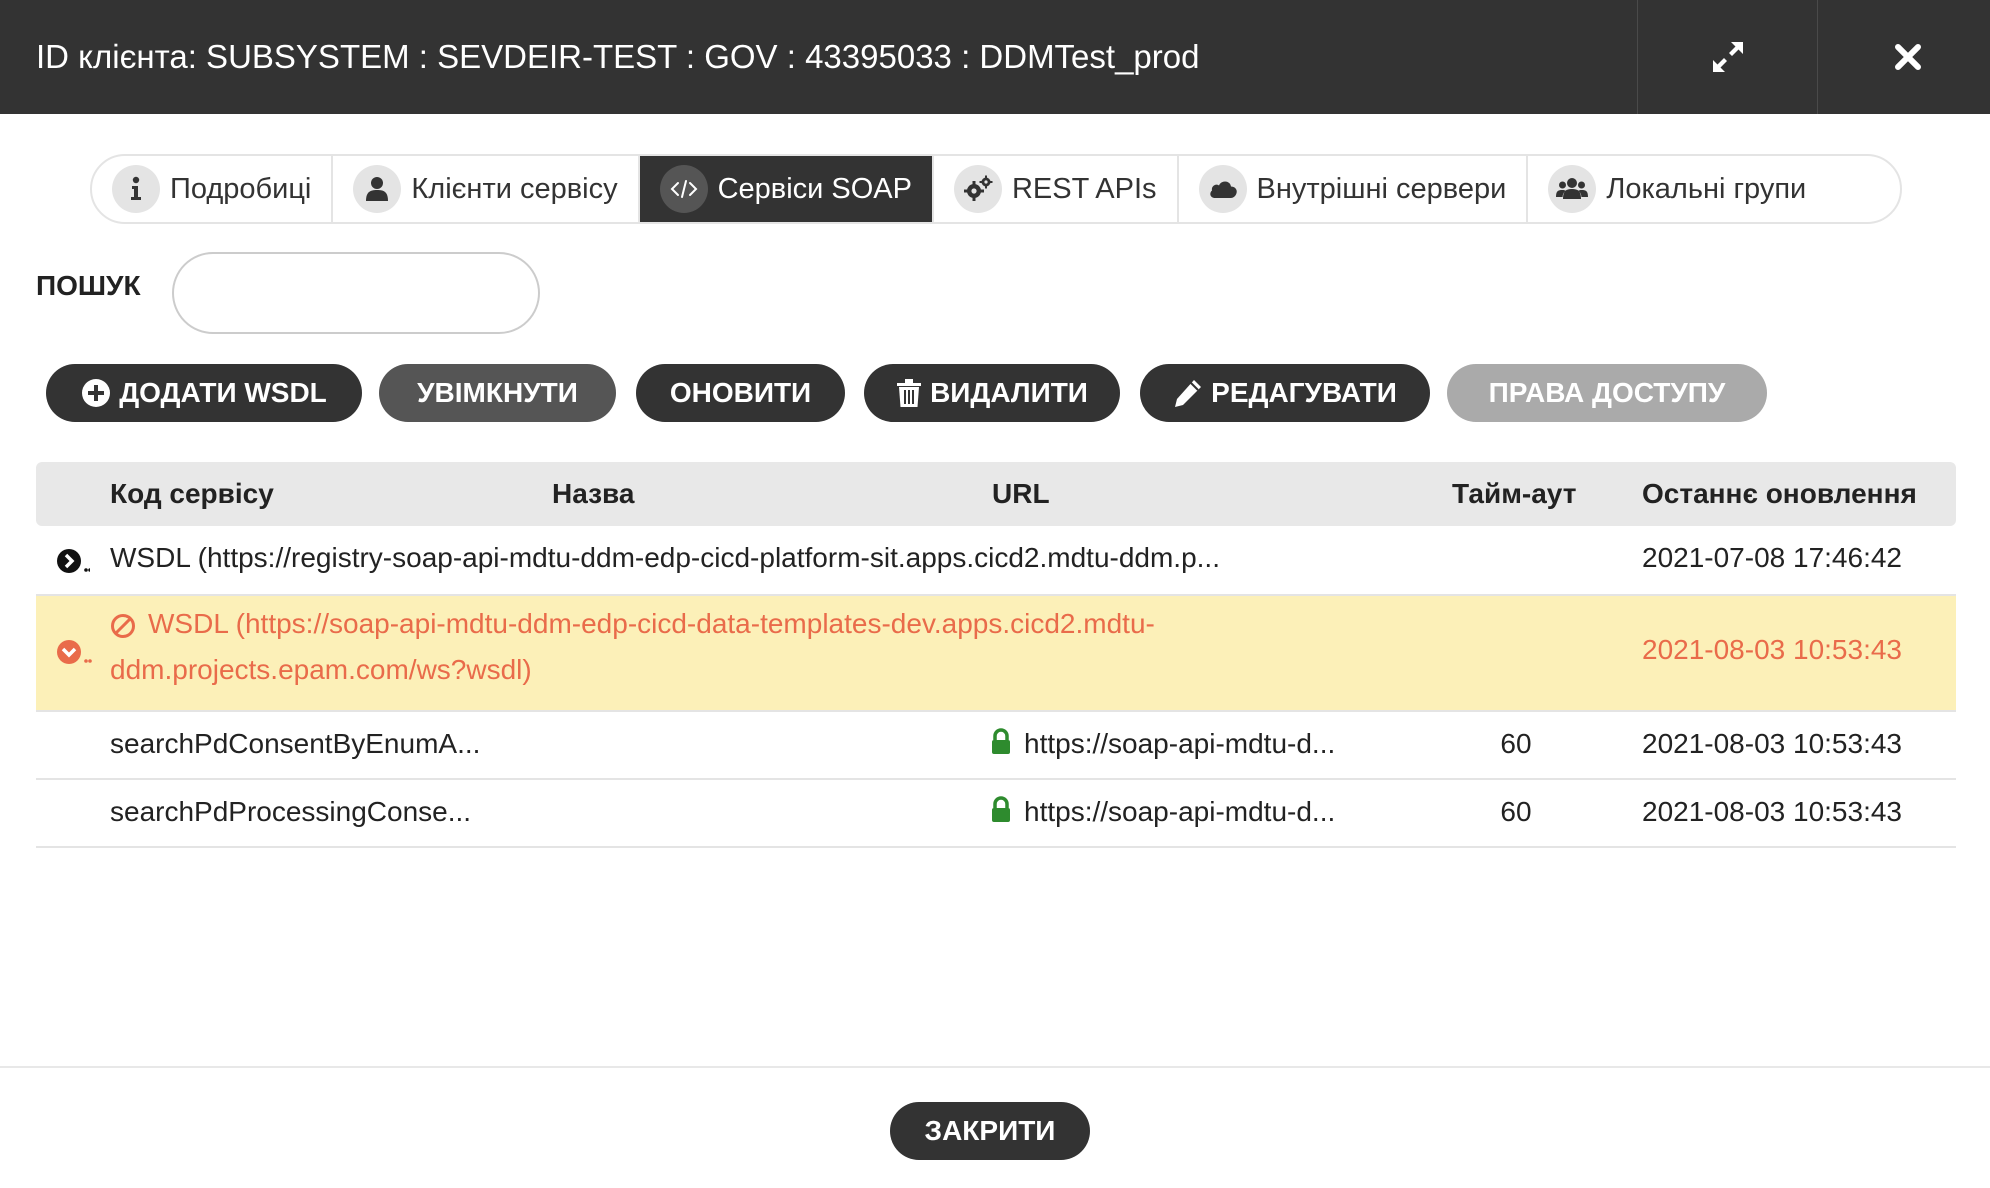 This screenshot has height=1188, width=1990. I want to click on access-rights-button: ПРАВА ДОСТУПУ, so click(1607, 393).